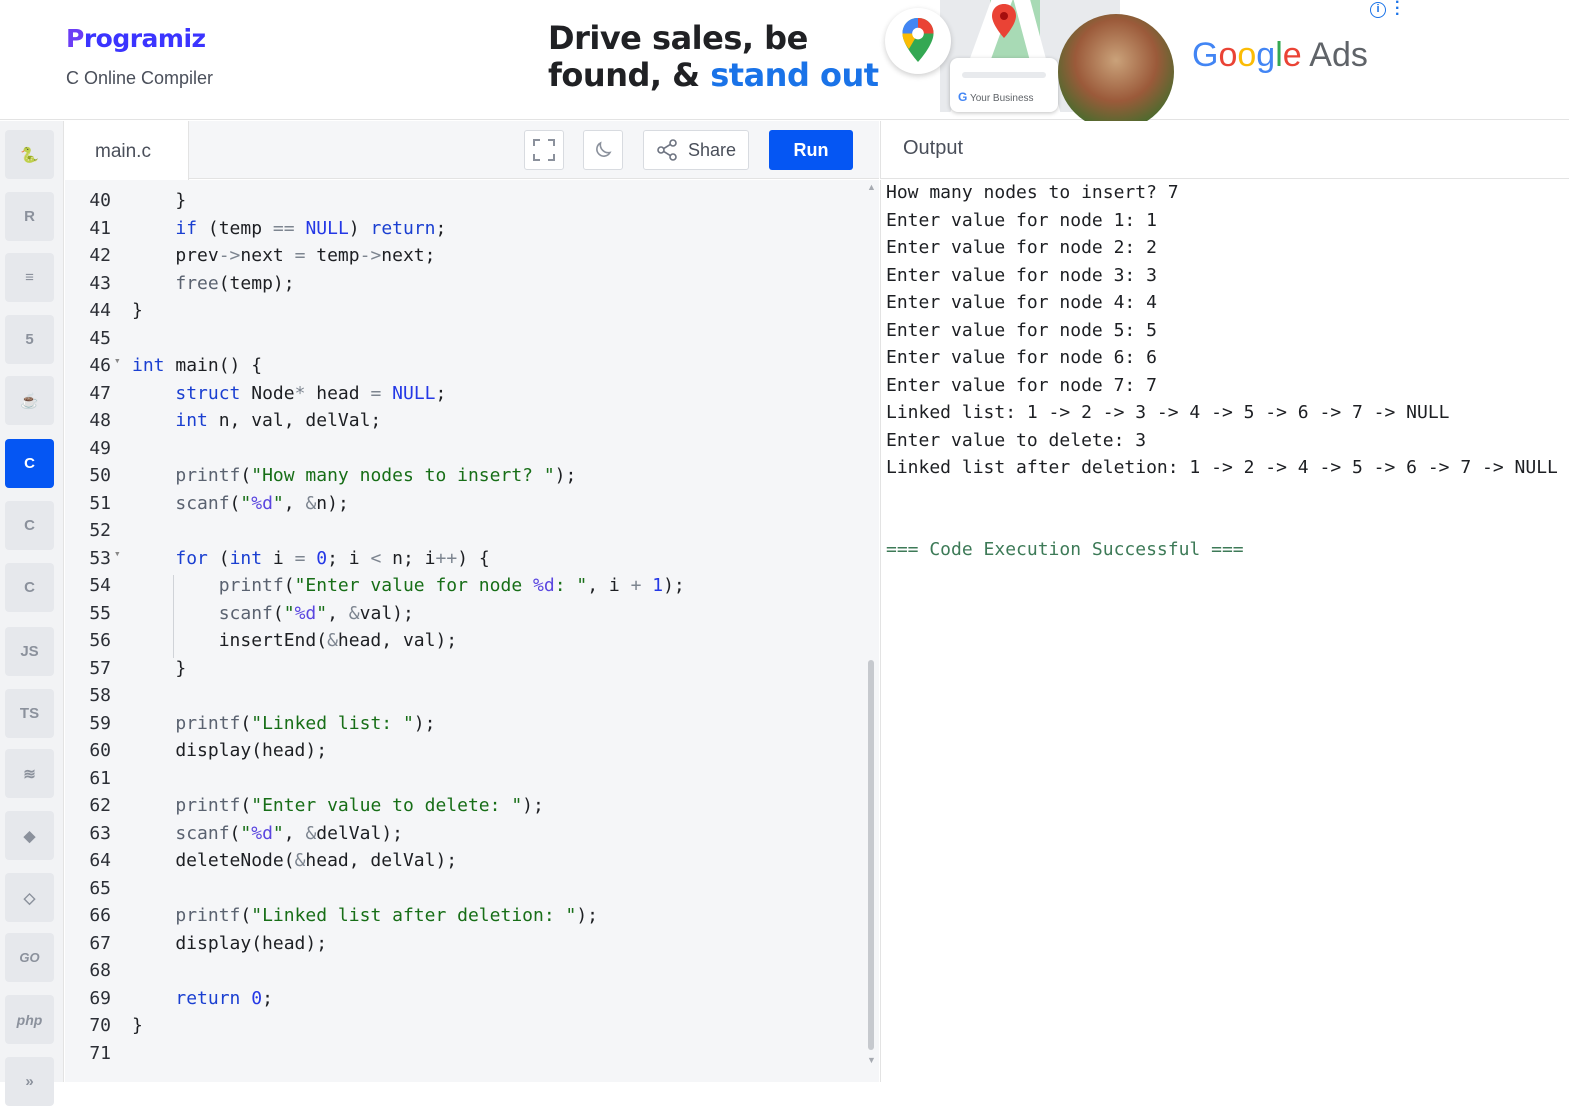 The width and height of the screenshot is (1569, 1106). What do you see at coordinates (465, 368) in the screenshot?
I see `code-line: 46 ▾ int main() {` at bounding box center [465, 368].